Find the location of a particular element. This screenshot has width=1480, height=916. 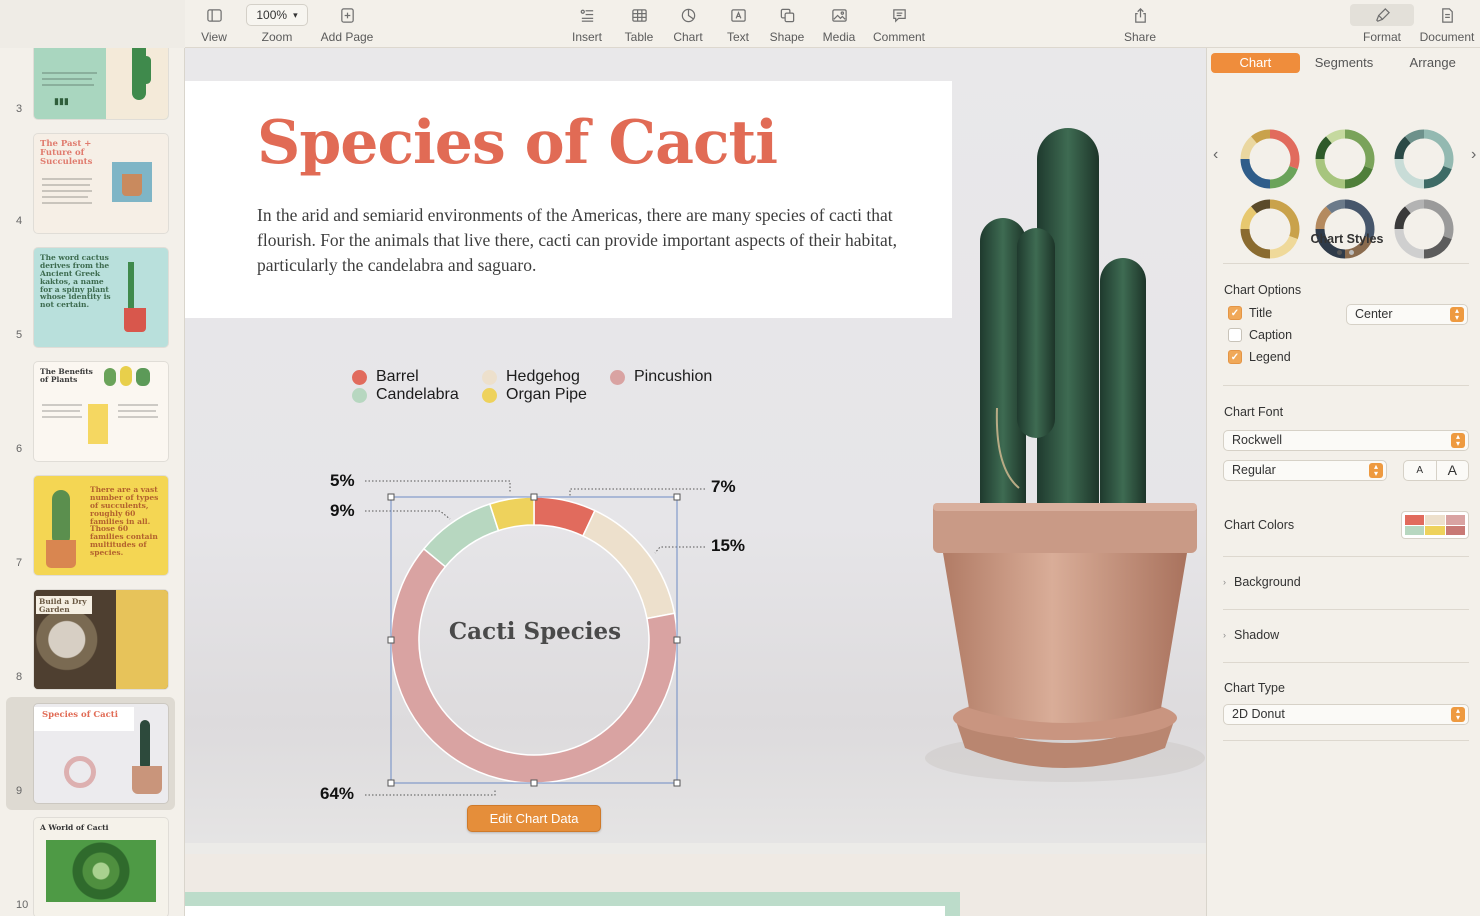

comment-button: Comment is located at coordinates (899, 25).